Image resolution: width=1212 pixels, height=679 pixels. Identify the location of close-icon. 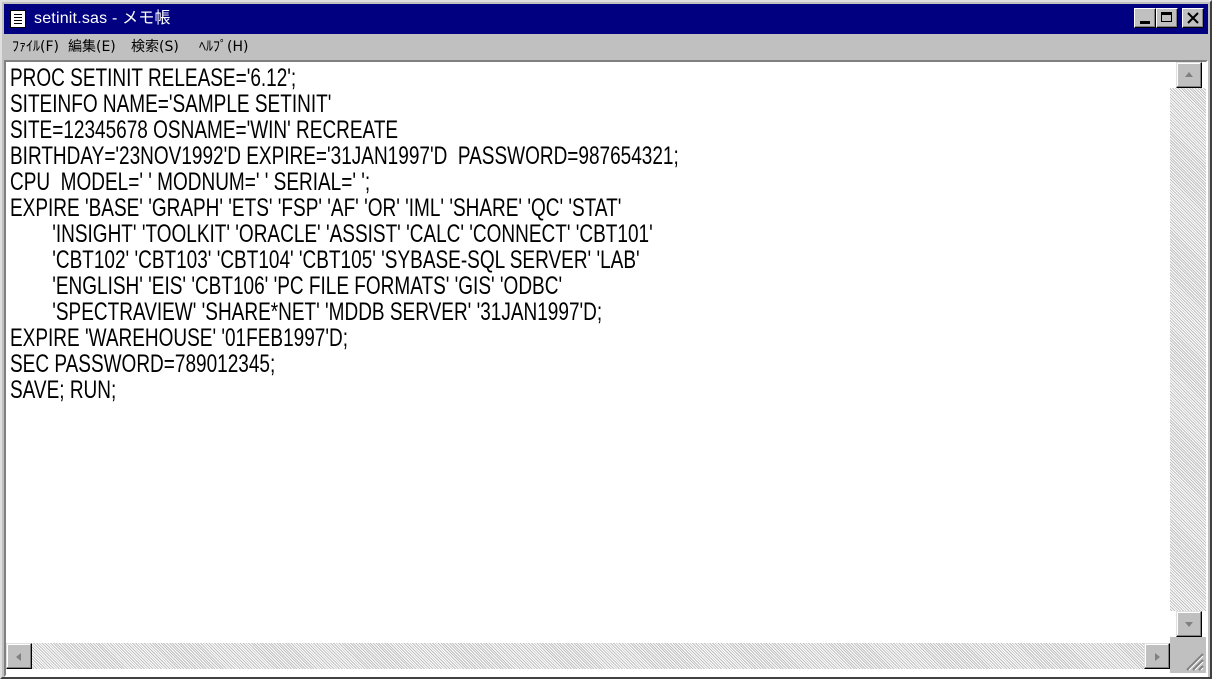
(1193, 18).